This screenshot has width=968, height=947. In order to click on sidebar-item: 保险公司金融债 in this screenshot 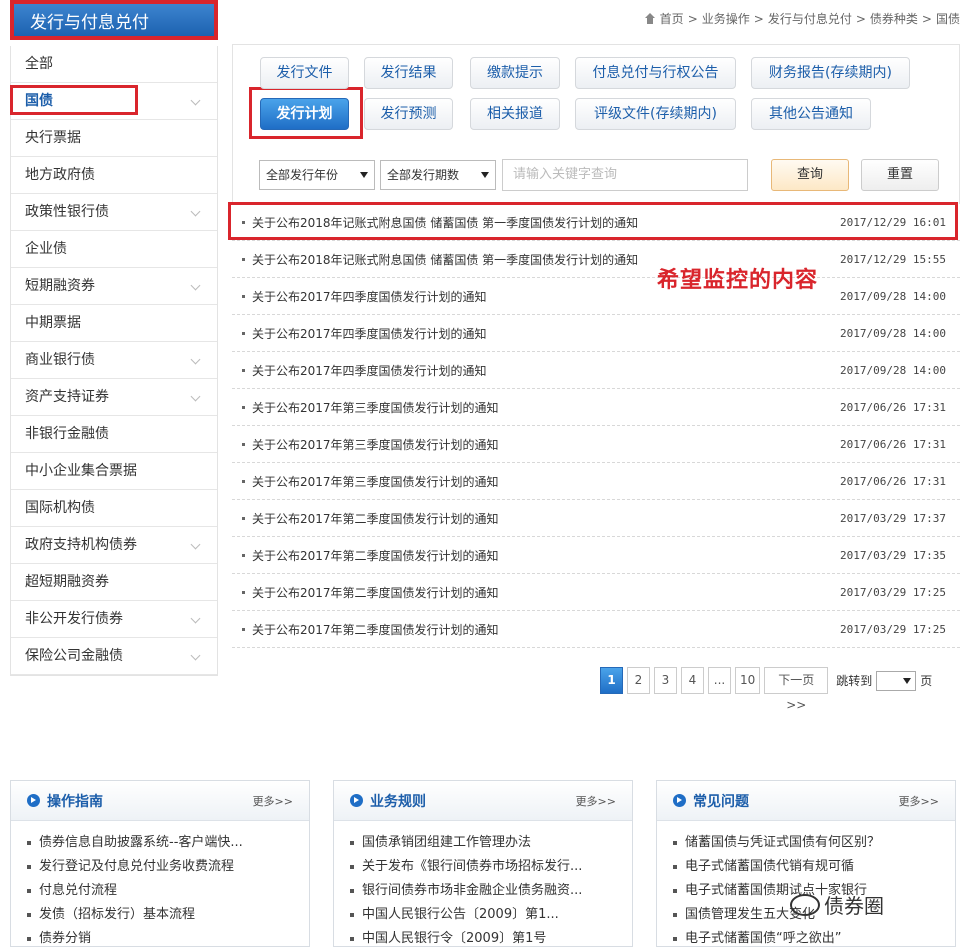, I will do `click(114, 656)`.